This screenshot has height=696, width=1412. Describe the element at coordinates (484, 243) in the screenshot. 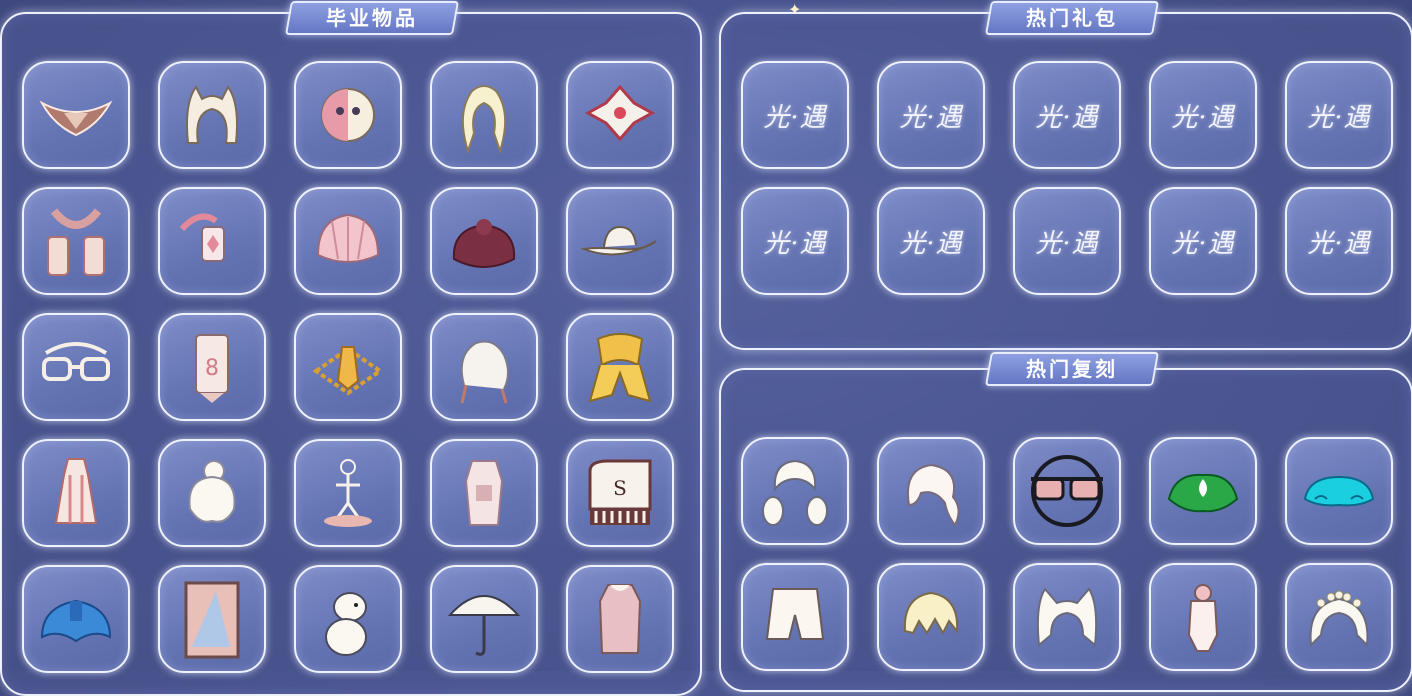

I see `maroon-cape-icon` at that location.